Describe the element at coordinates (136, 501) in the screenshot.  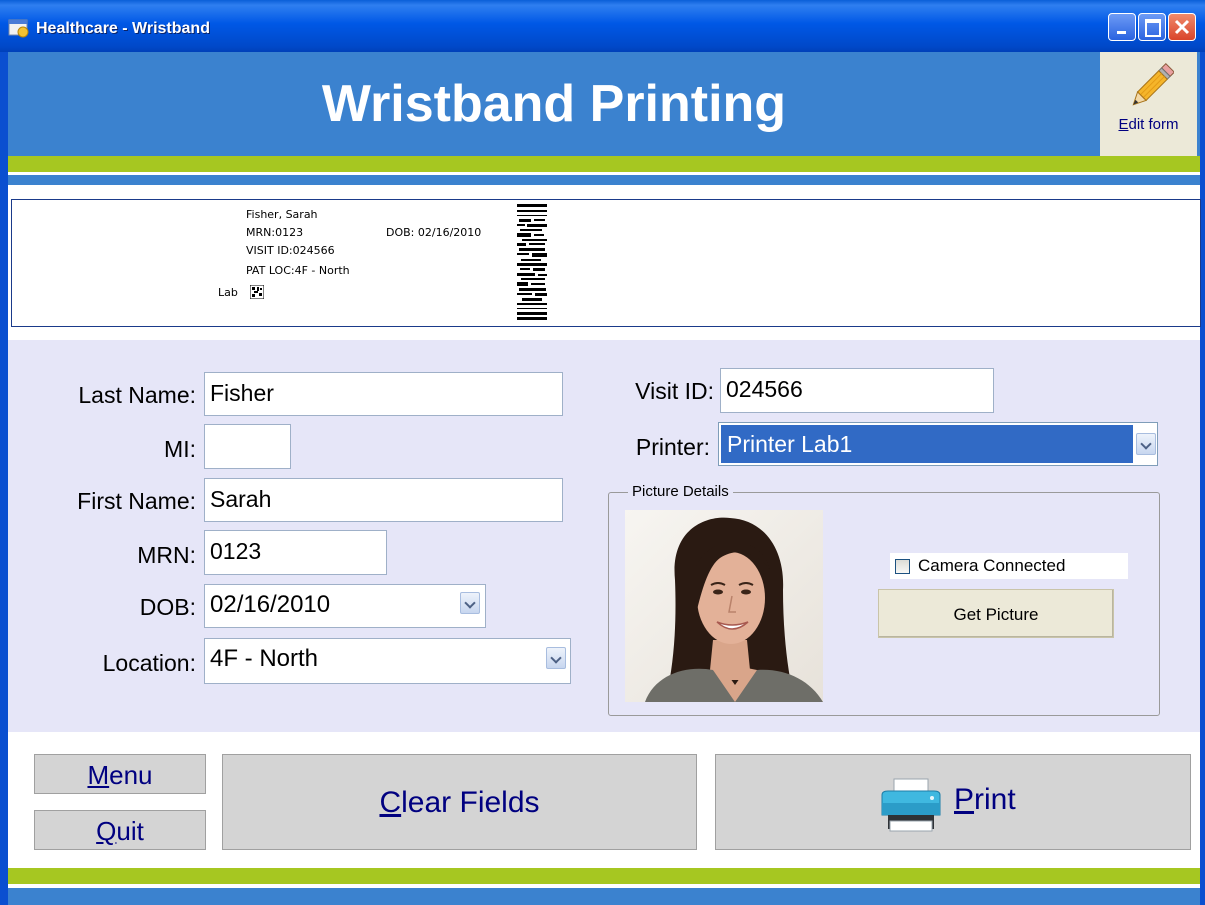
I see `first-name-label: First Name:` at that location.